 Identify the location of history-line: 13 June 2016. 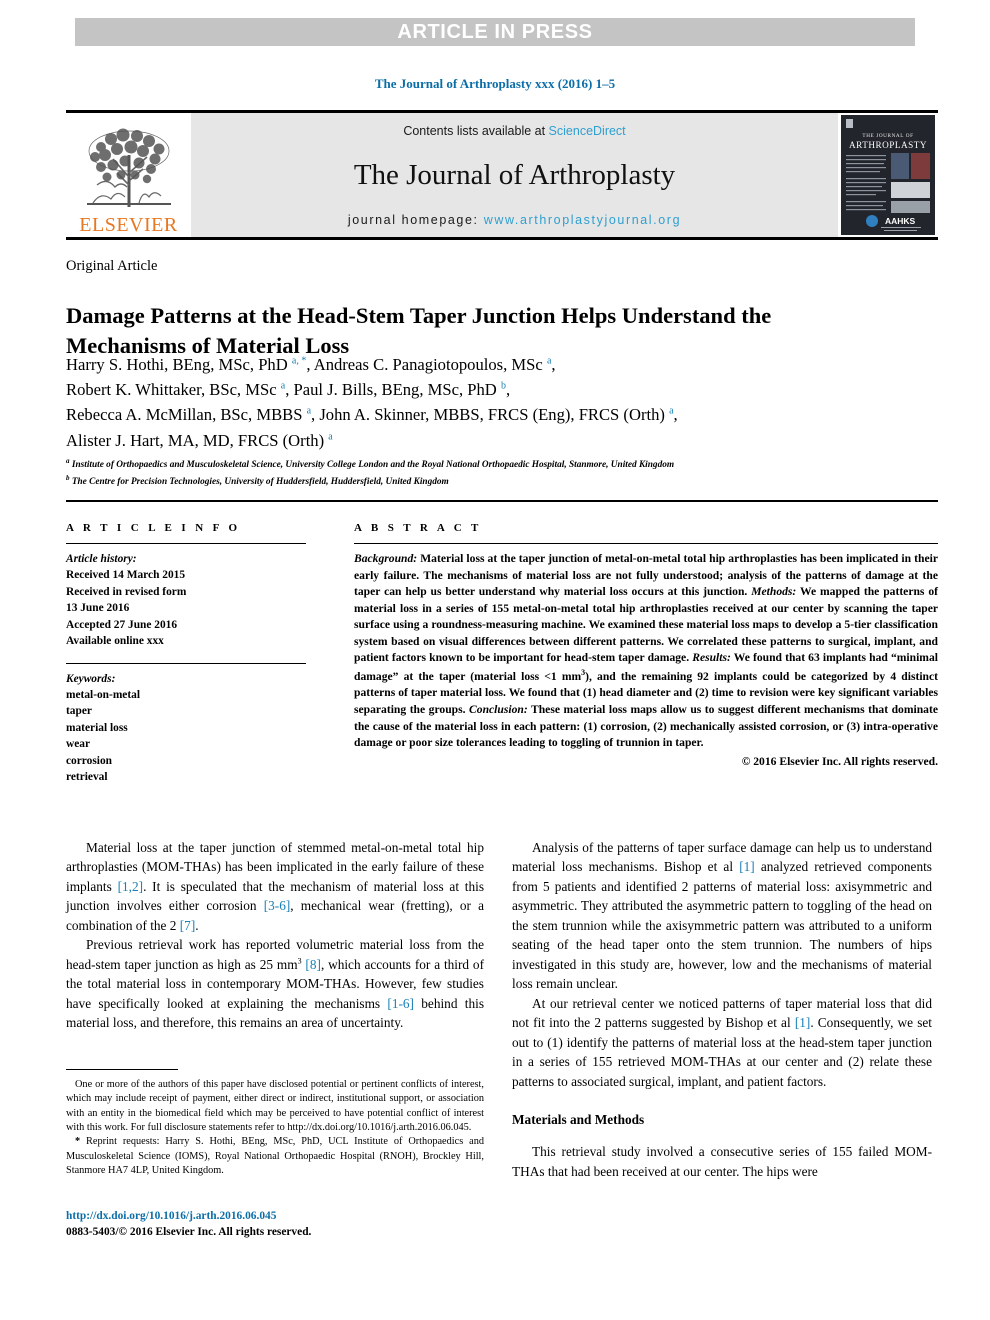
(98, 608).